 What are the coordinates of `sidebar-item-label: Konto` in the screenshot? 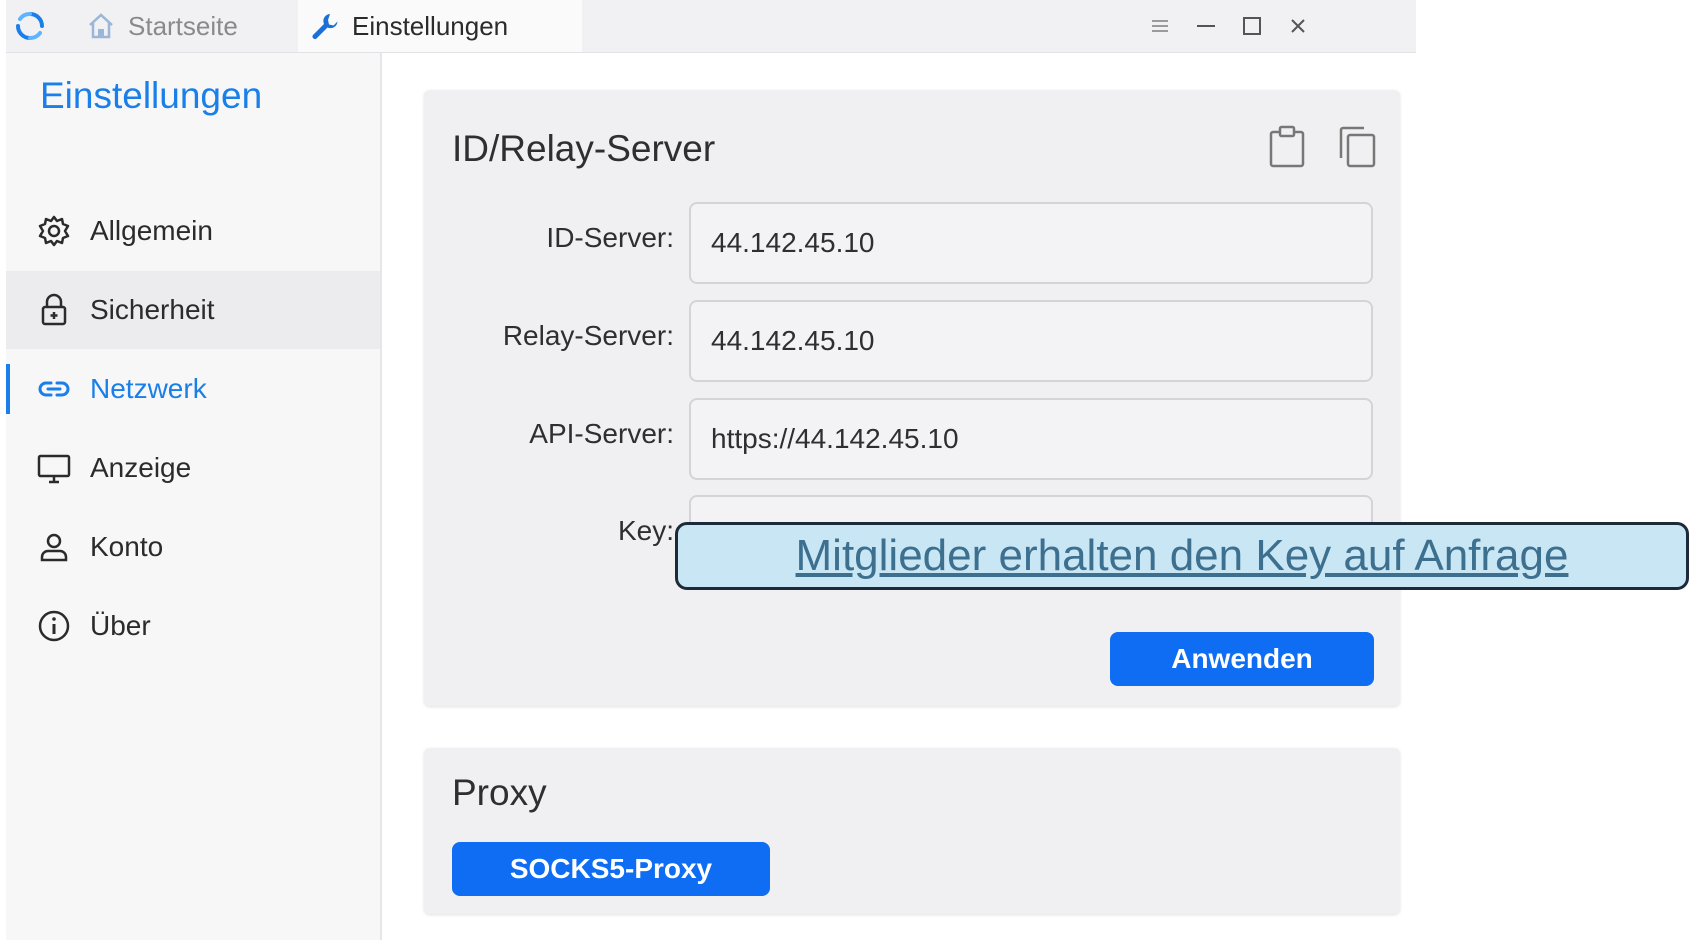 It's located at (127, 546).